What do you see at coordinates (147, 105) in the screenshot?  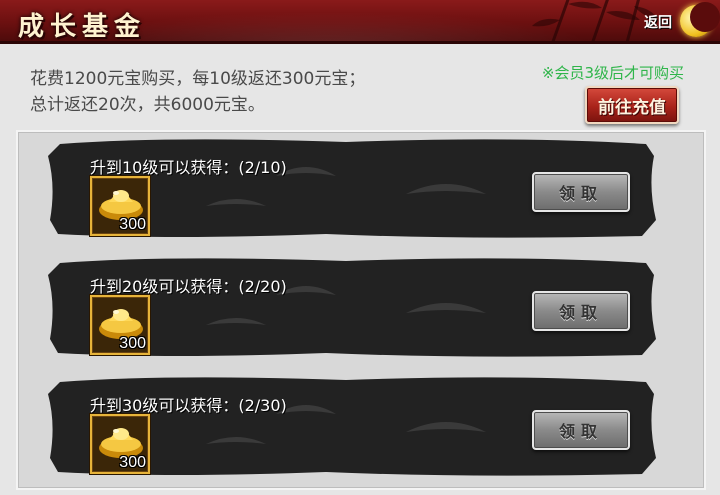 I see `fund-description-line-2: 总计返还20次，共6000元宝。` at bounding box center [147, 105].